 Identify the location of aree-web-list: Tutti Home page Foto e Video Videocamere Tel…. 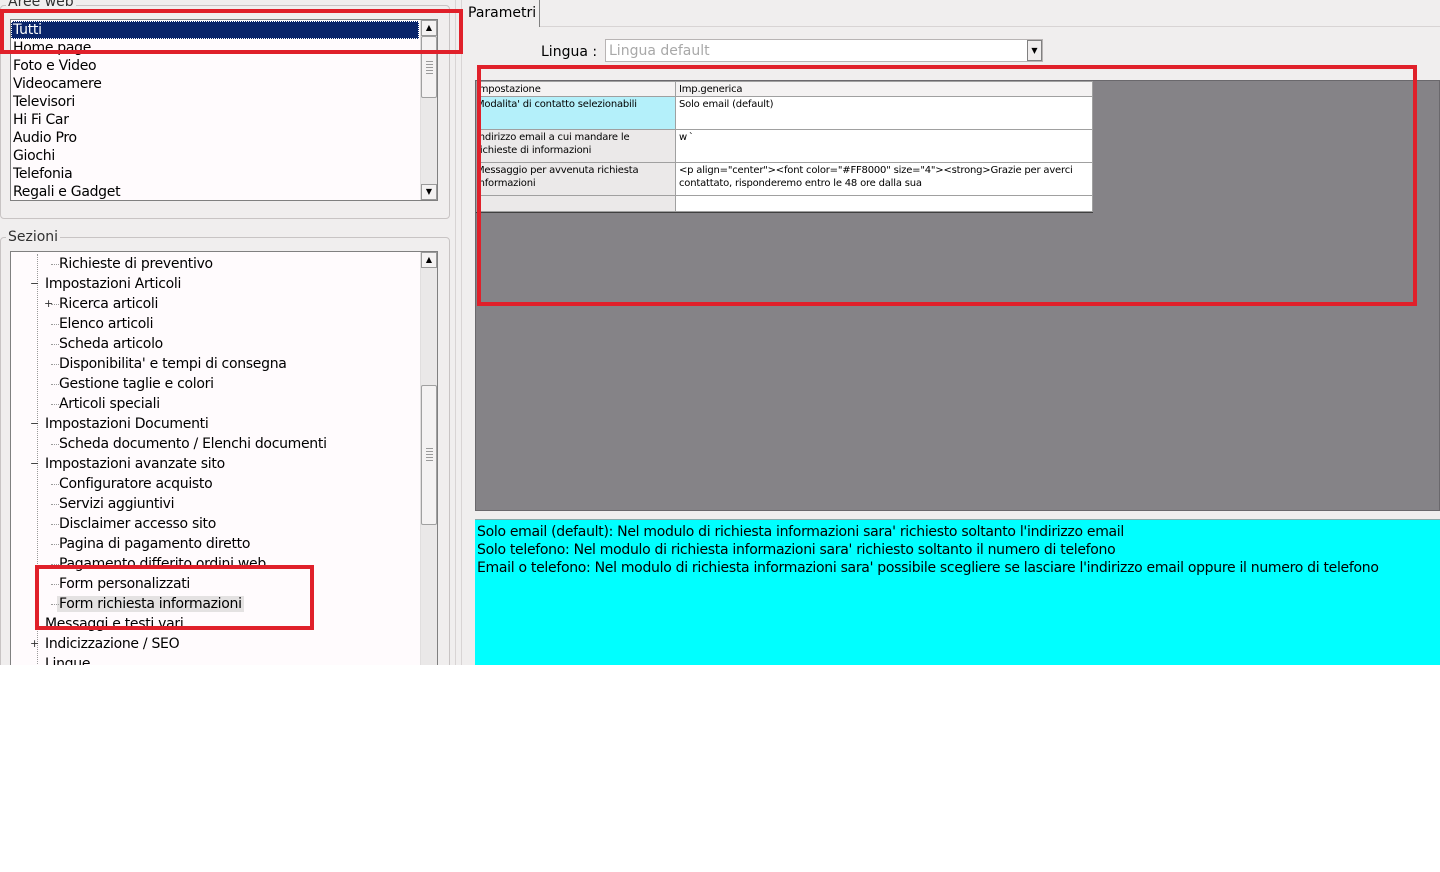
(224, 110).